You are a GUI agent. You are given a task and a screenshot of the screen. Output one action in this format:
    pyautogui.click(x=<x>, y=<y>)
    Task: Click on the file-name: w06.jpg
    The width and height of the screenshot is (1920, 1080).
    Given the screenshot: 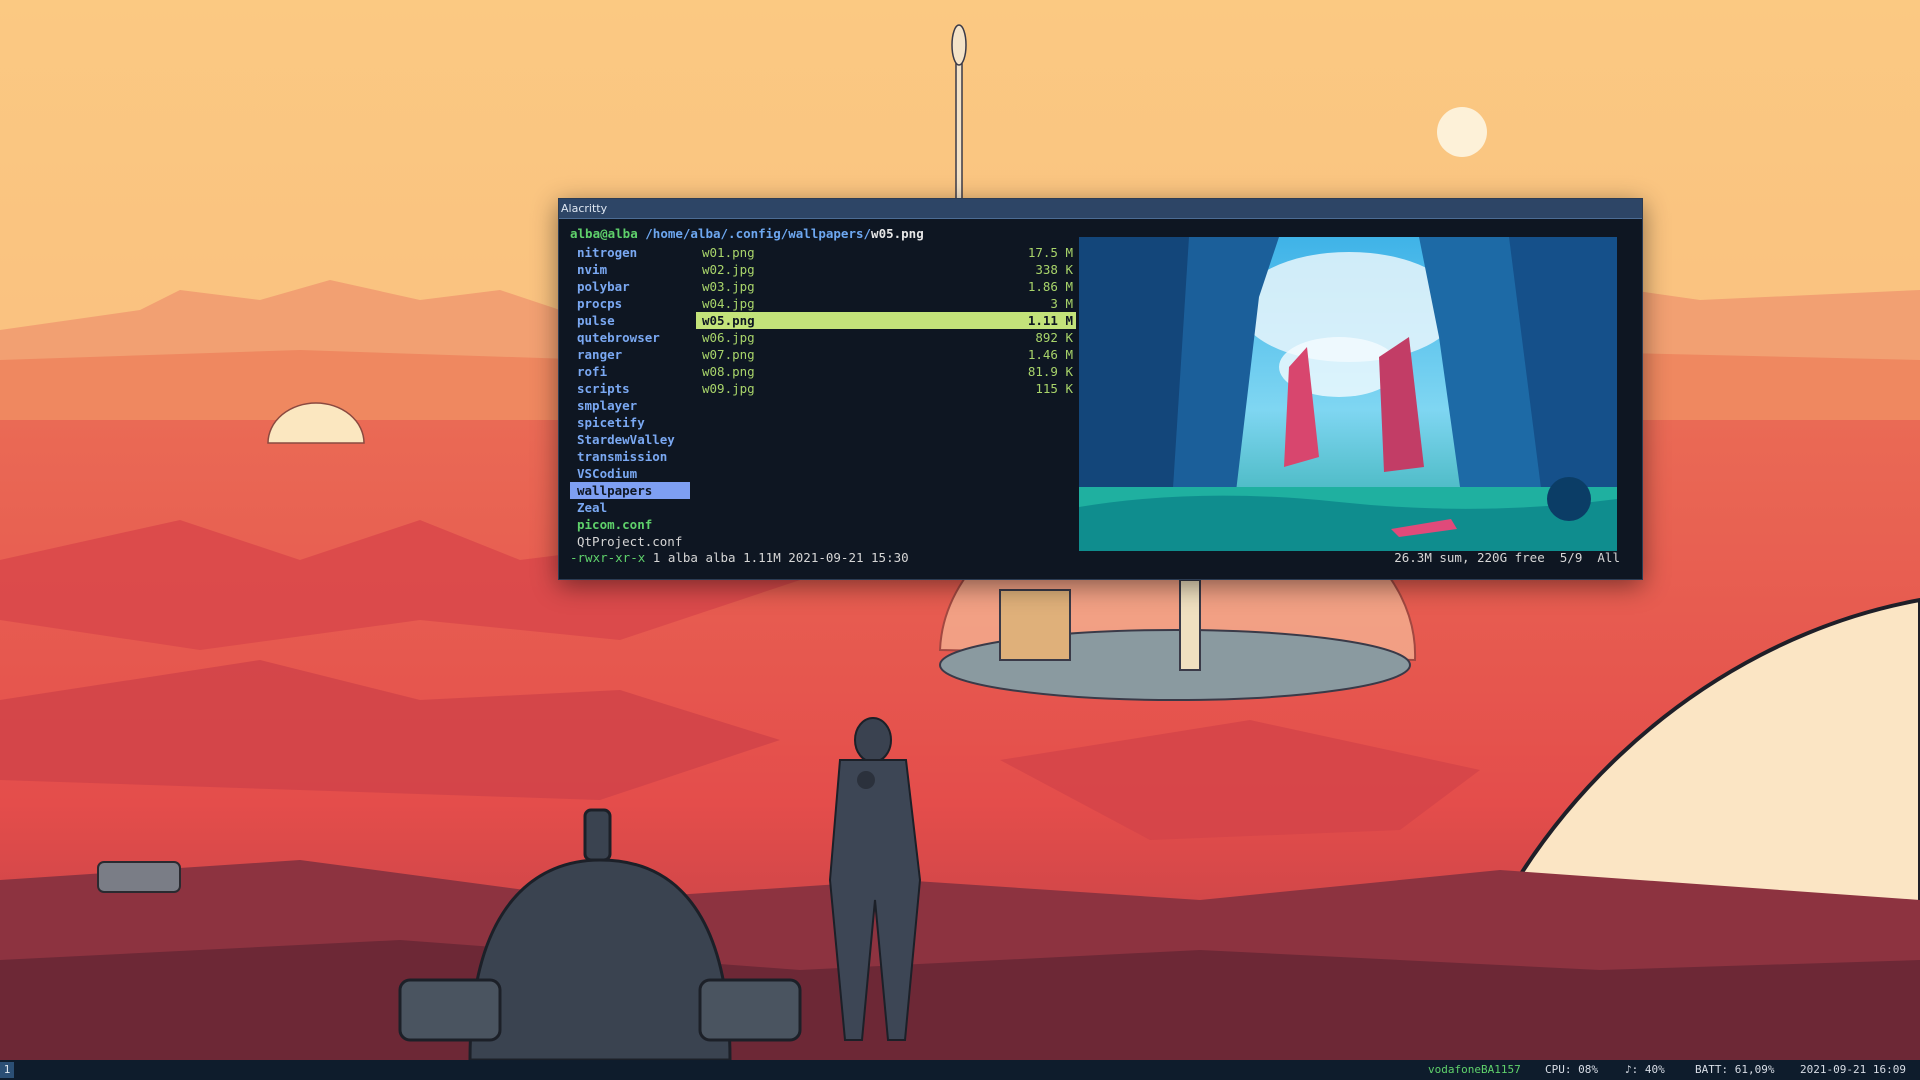 What is the action you would take?
    pyautogui.click(x=728, y=337)
    